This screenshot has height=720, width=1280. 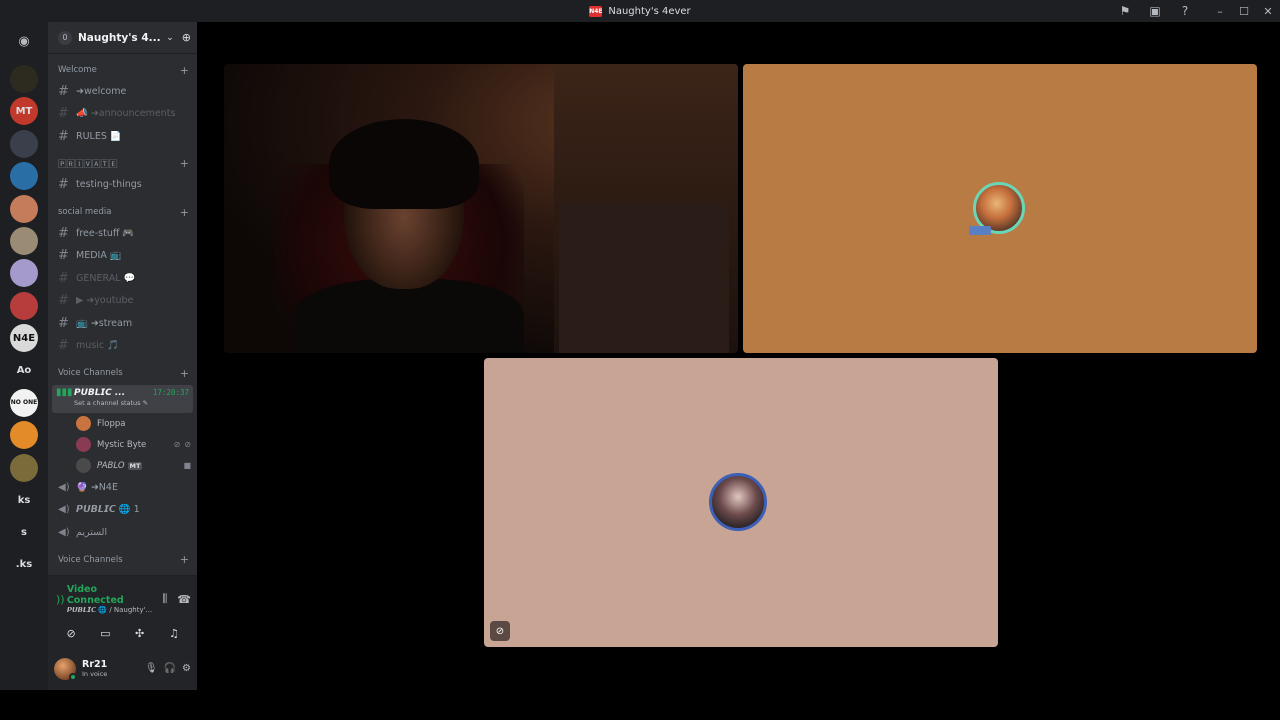 What do you see at coordinates (24, 322) in the screenshot?
I see `server-list: MT N4E Ao NO ONE ks s .ks` at bounding box center [24, 322].